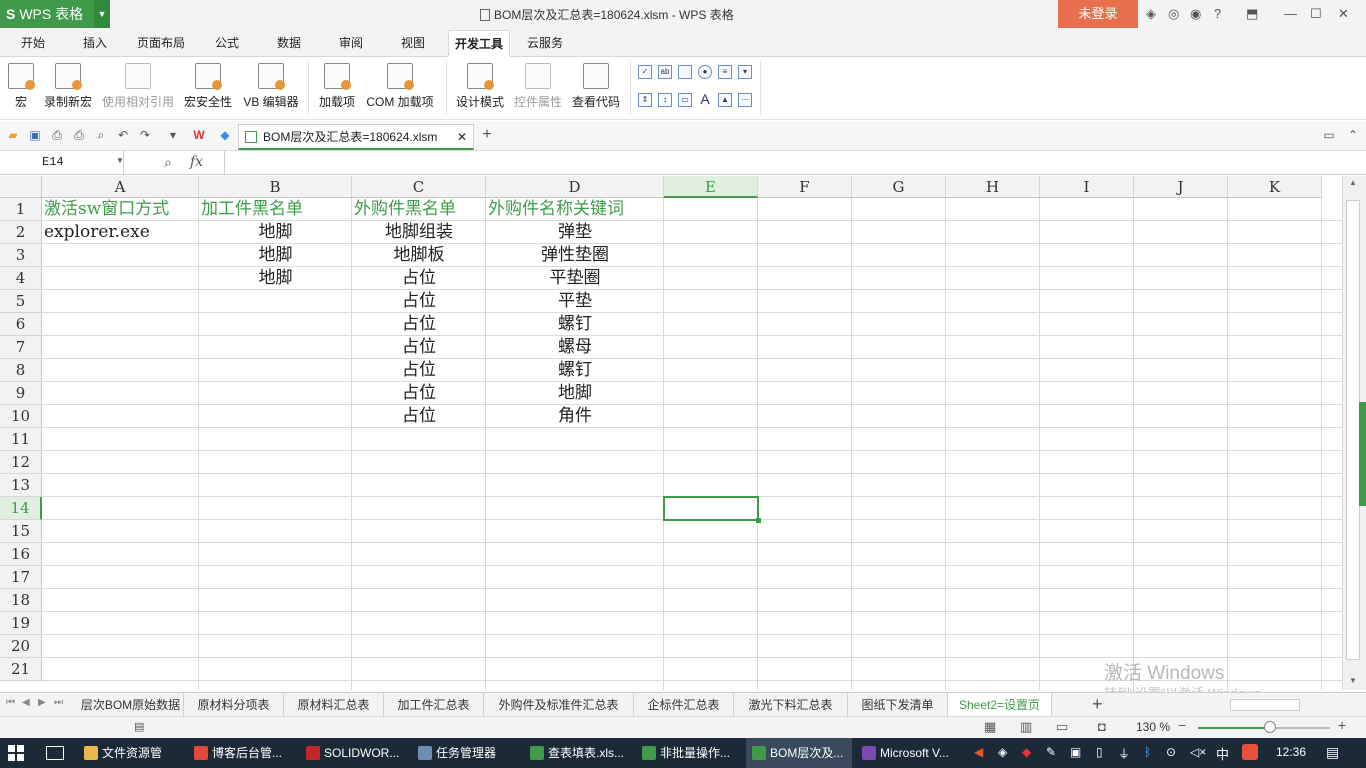 The width and height of the screenshot is (1366, 768). Describe the element at coordinates (1124, 753) in the screenshot. I see `power-icon: ⏚` at that location.